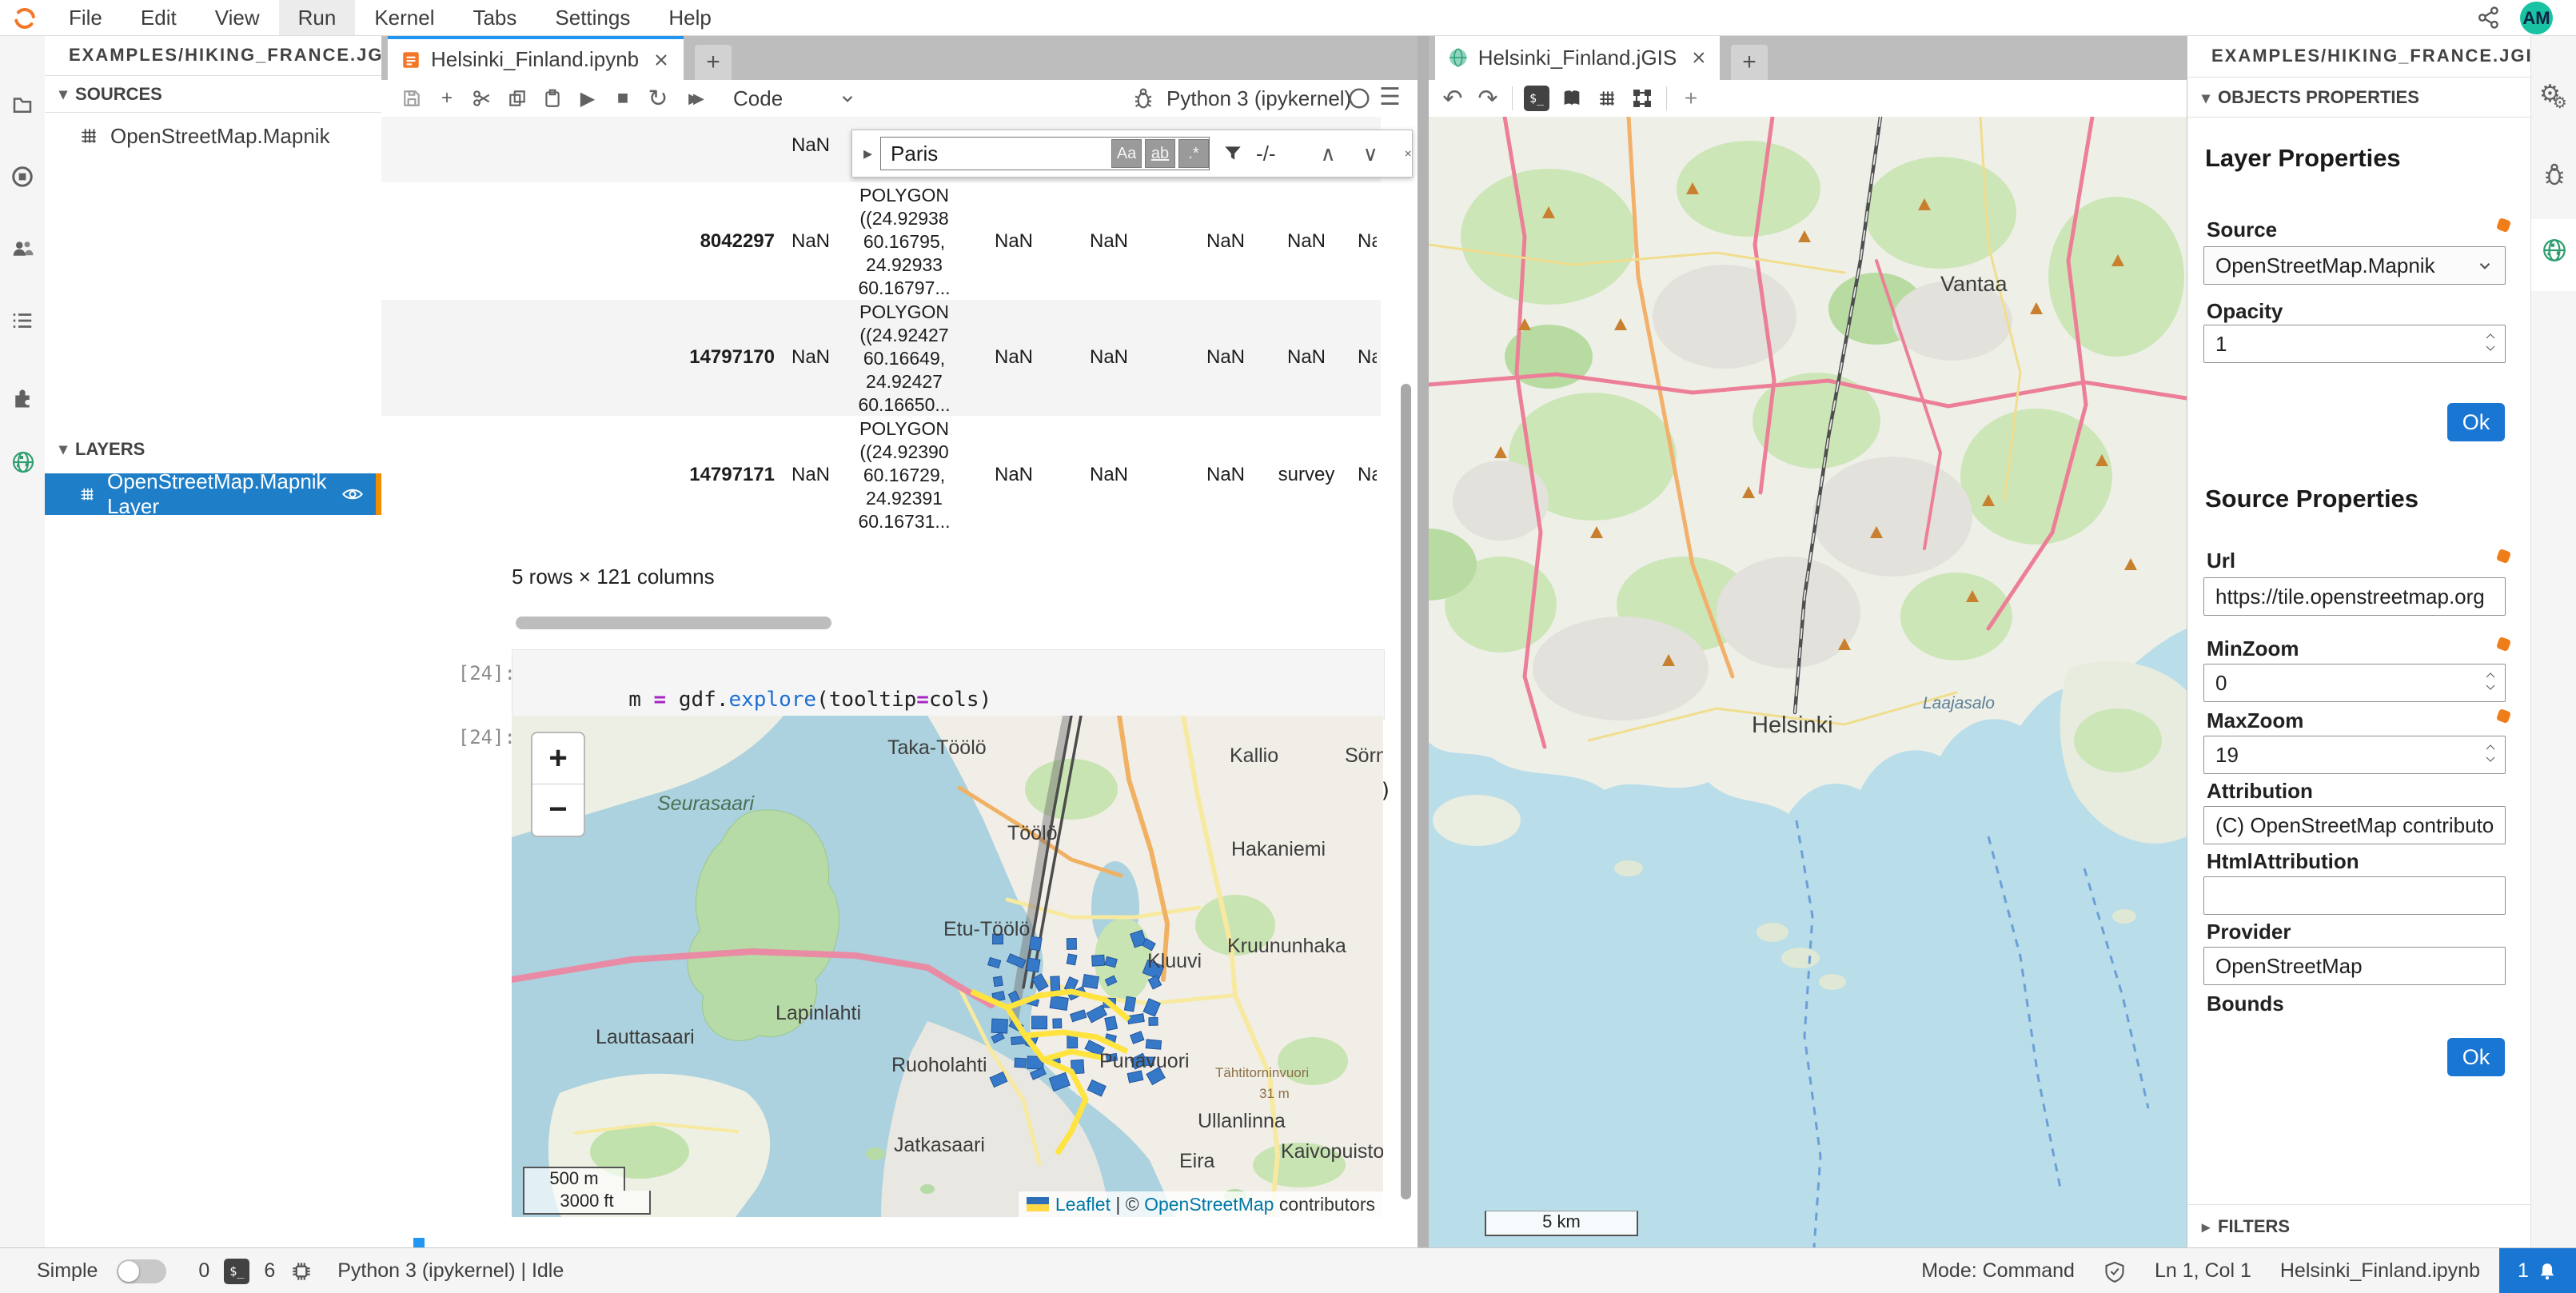 The width and height of the screenshot is (2576, 1293). Describe the element at coordinates (1452, 98) in the screenshot. I see `undo-icon: ↶` at that location.